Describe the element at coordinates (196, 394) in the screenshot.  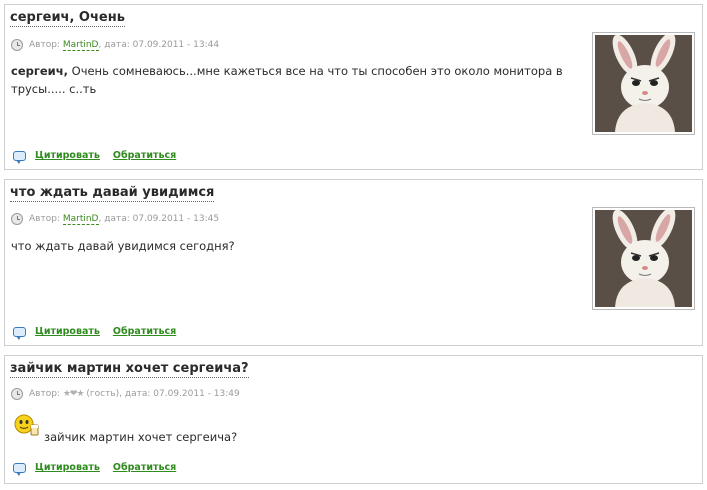
I see `post-date: 07.09.2011 - 13:49` at that location.